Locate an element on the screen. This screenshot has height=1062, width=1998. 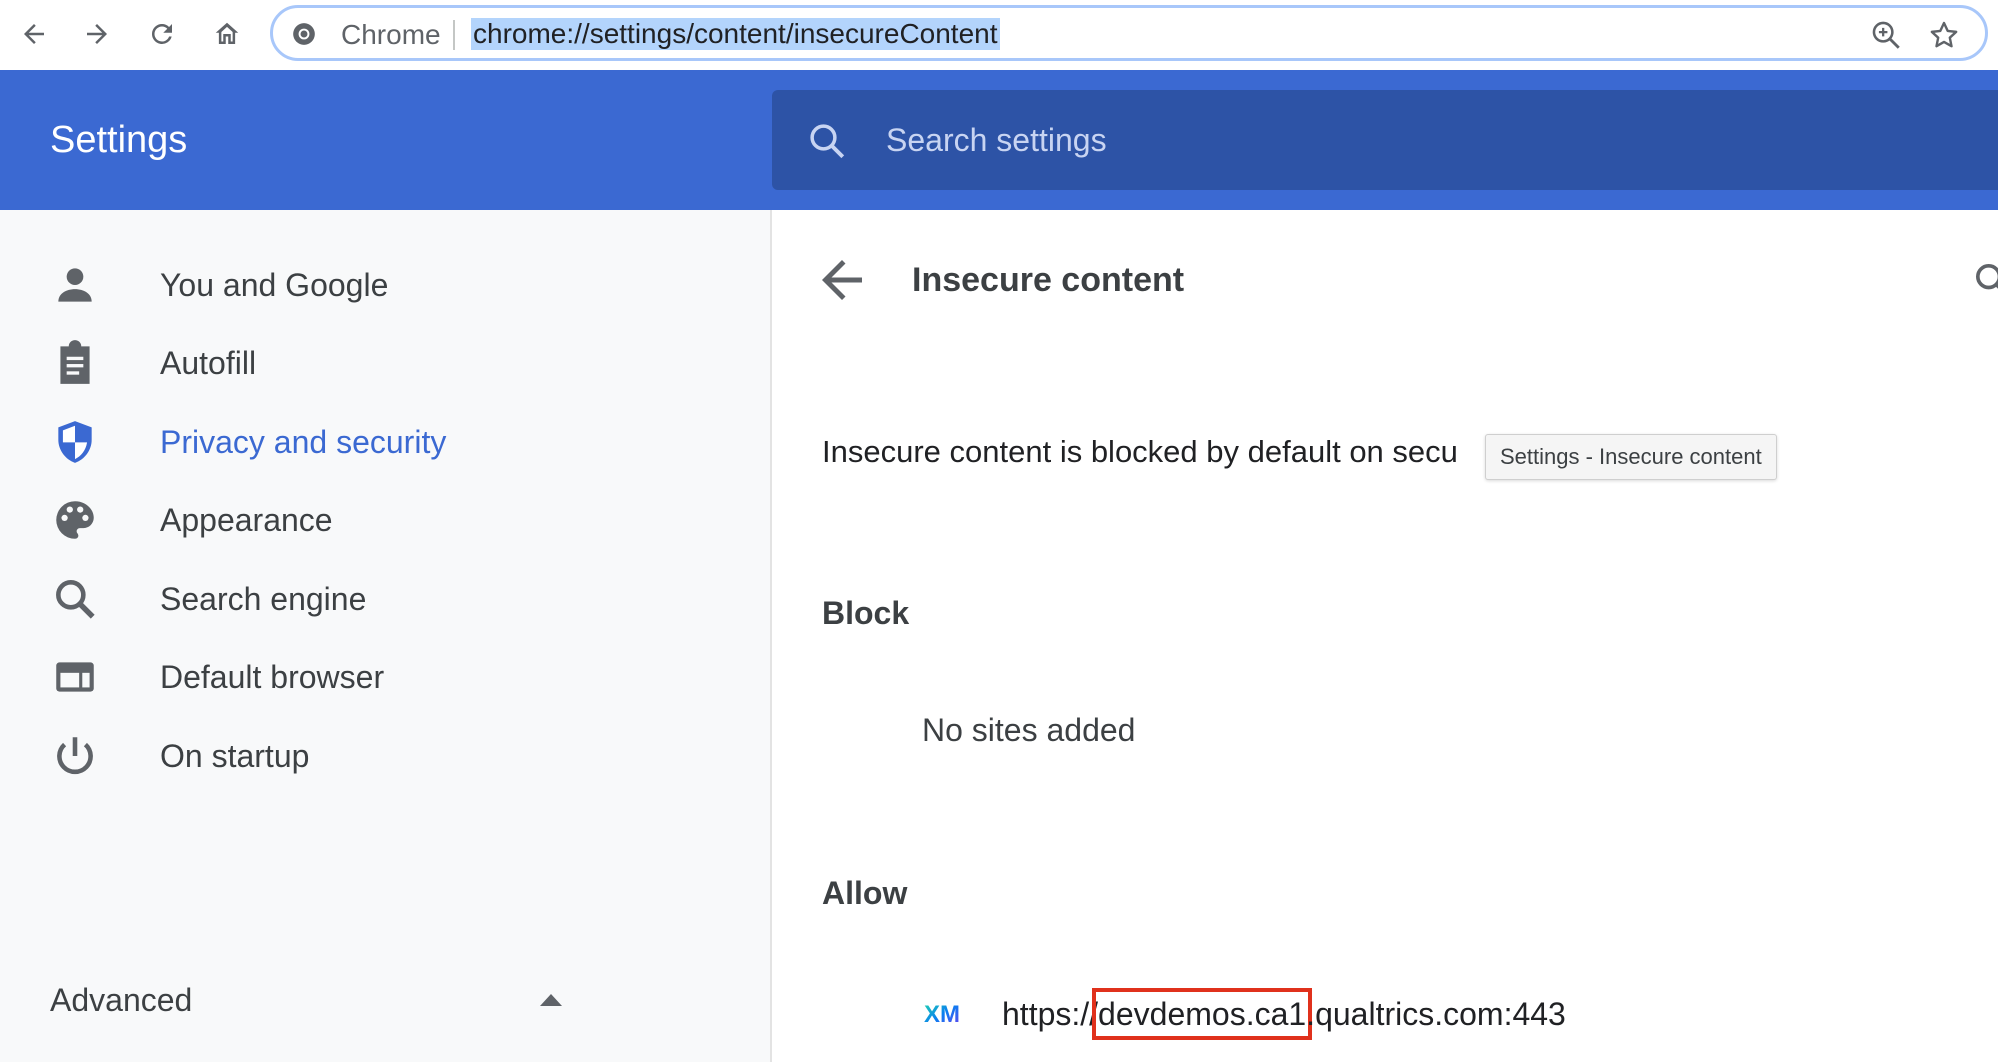
home-button is located at coordinates (227, 34).